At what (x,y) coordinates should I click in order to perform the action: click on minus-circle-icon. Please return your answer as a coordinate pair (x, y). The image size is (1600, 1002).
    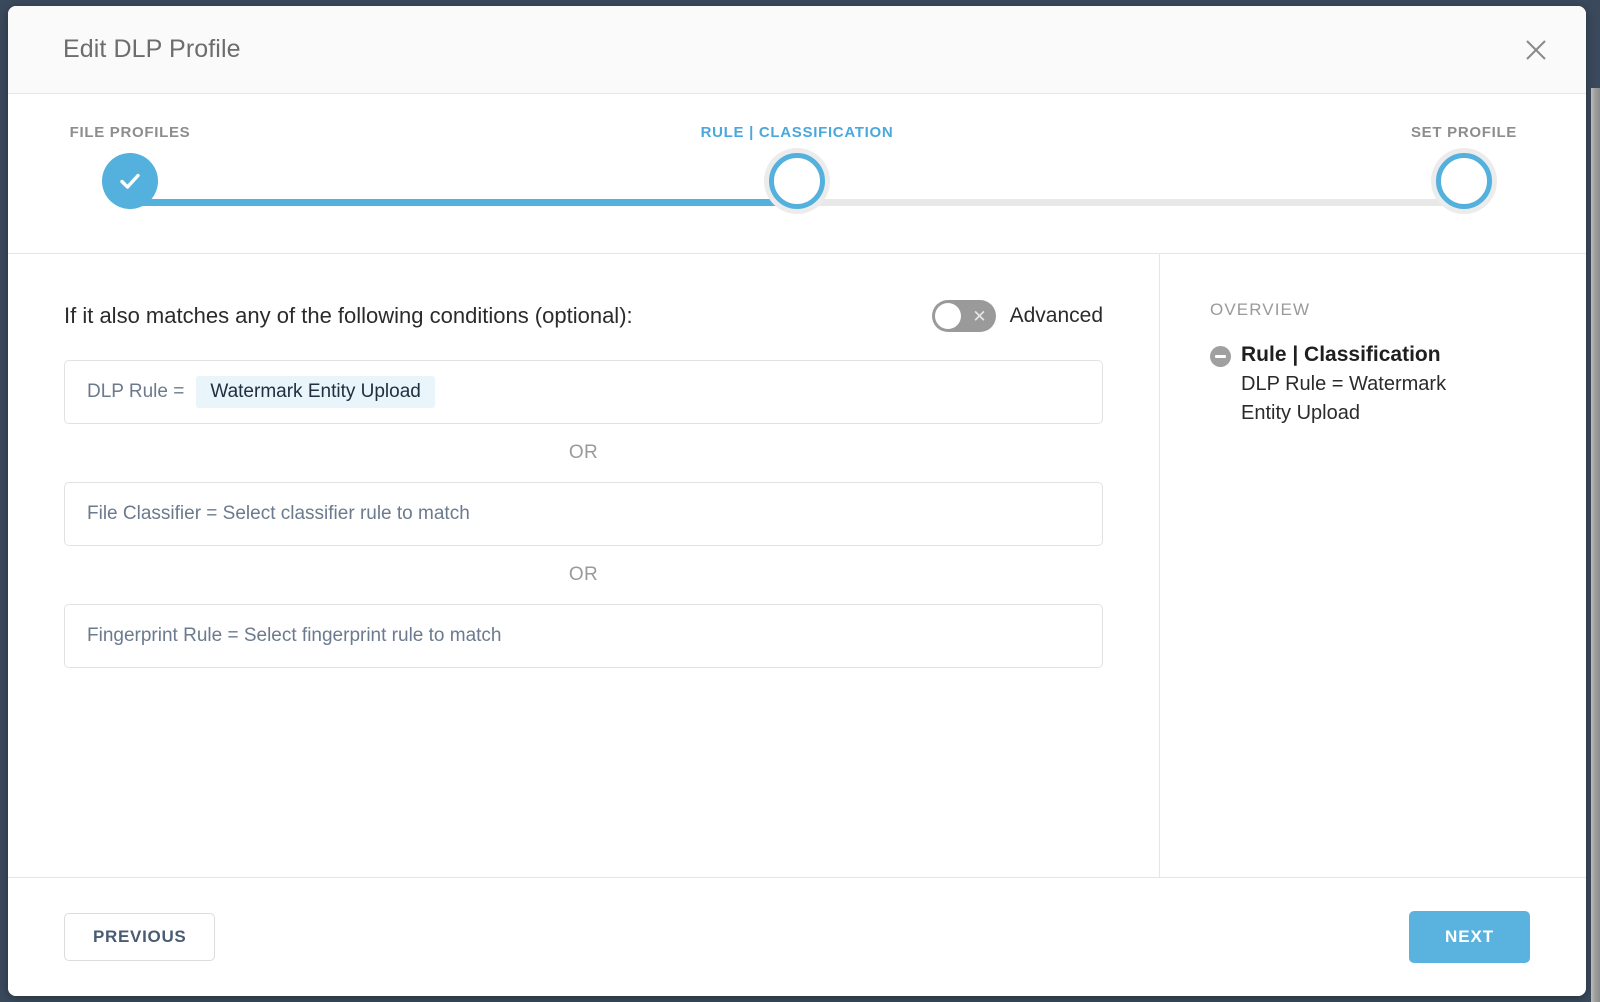
    Looking at the image, I should click on (1220, 356).